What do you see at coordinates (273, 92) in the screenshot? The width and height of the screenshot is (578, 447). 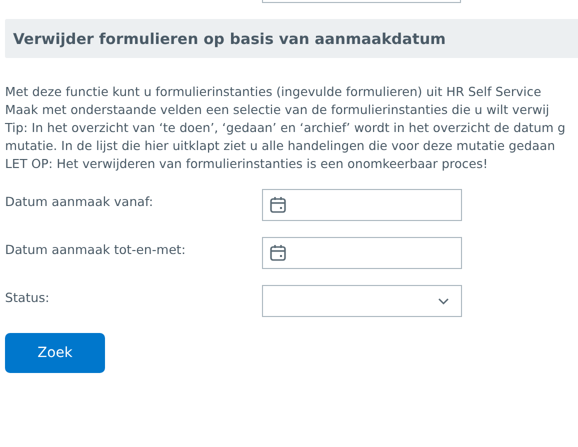 I see `intro-text-line: Met deze functie kunt u formulierinstanties (ingevulde formulieren) uit HR Self Service` at bounding box center [273, 92].